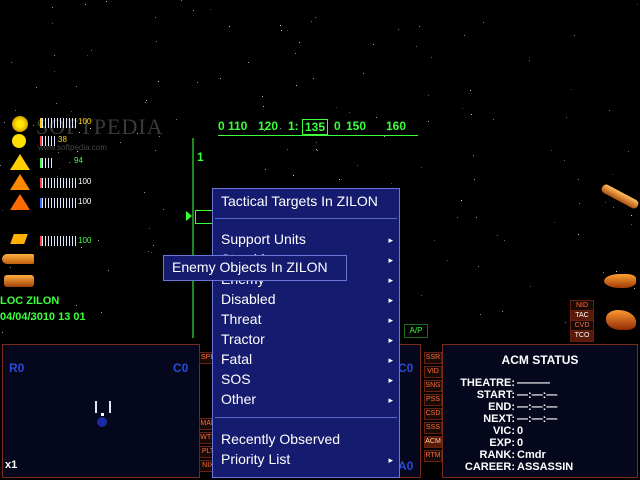 The image size is (640, 480). I want to click on radar-label: C0, so click(181, 368).